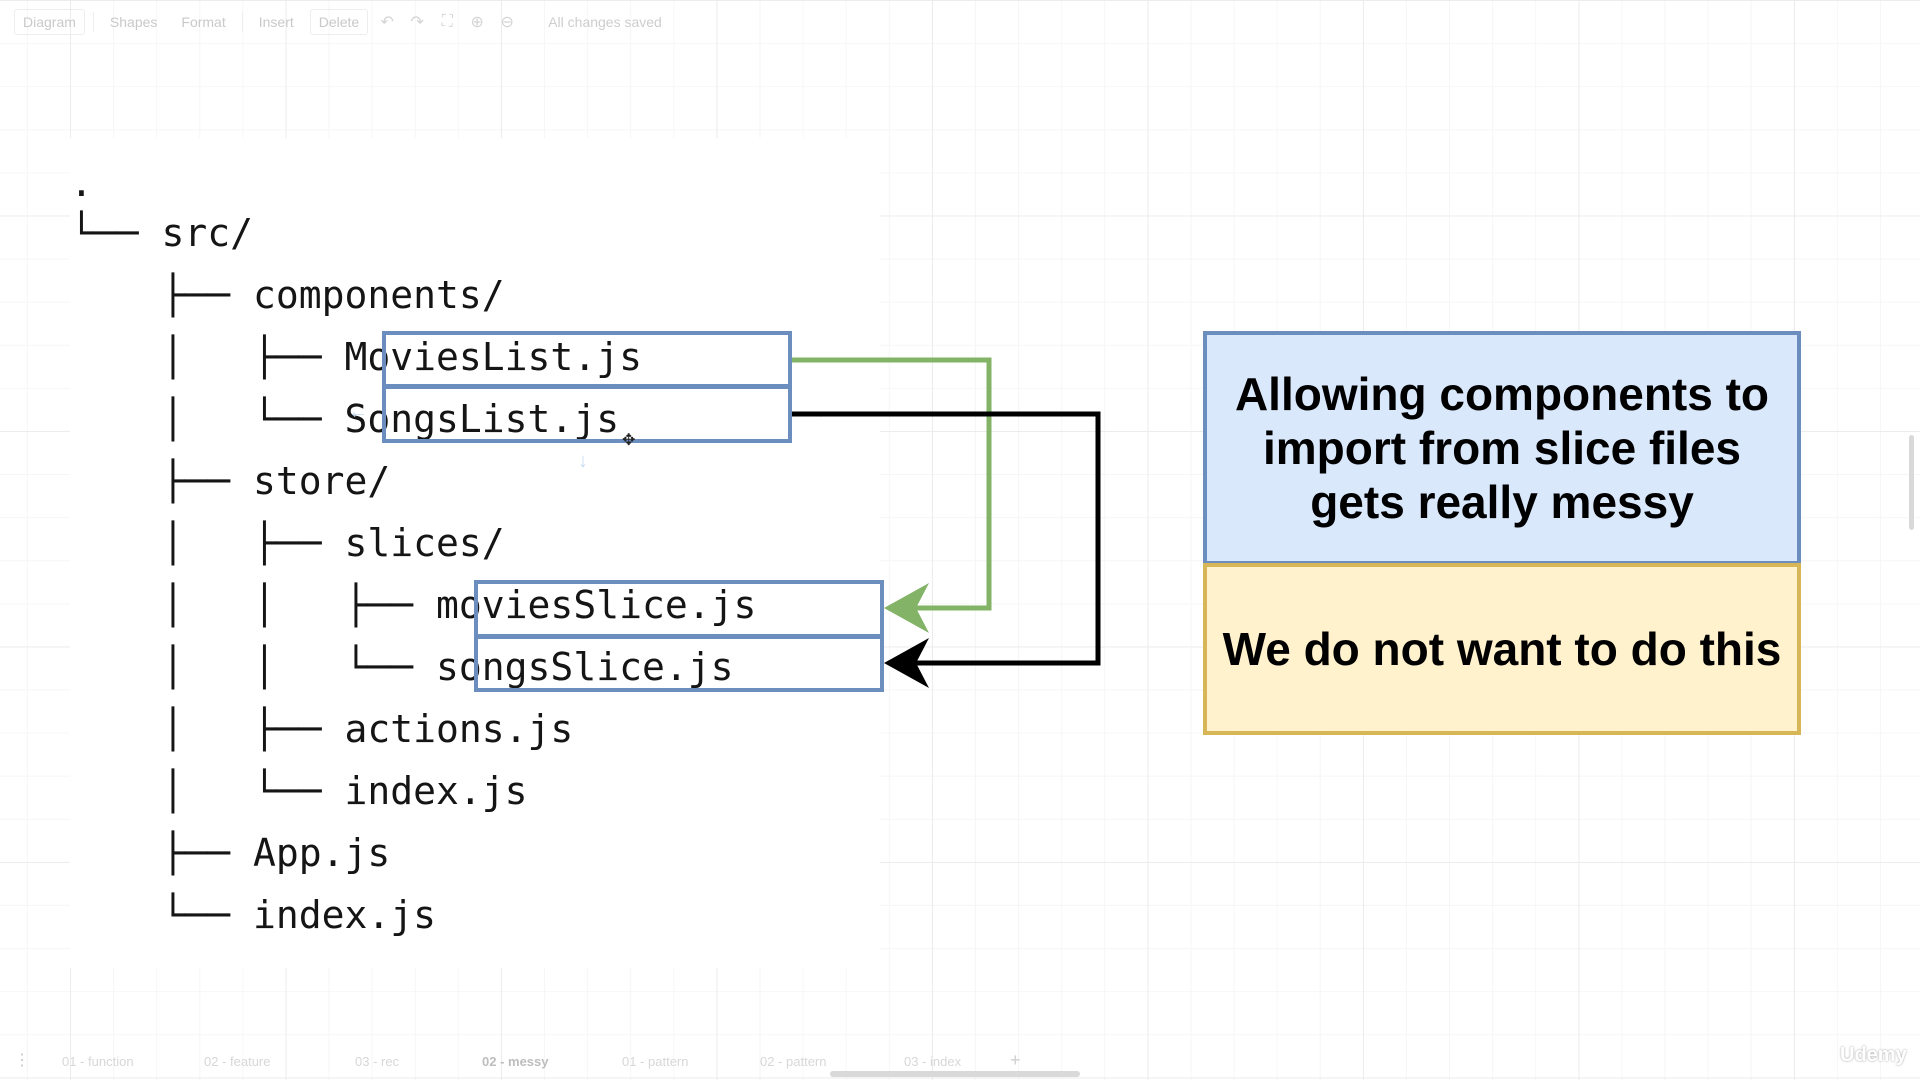  Describe the element at coordinates (932, 1061) in the screenshot. I see `tab-03-index: 03 - index` at that location.